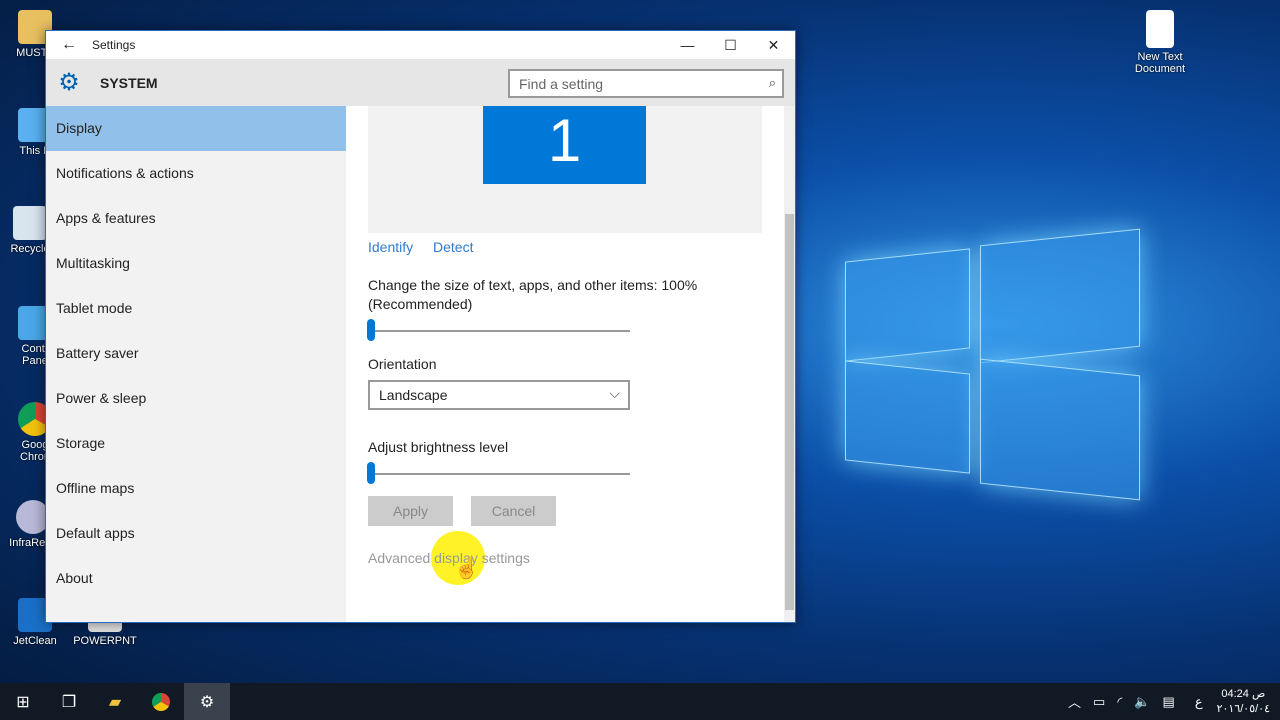 This screenshot has width=1280, height=720. Describe the element at coordinates (498, 330) in the screenshot. I see `text-size-slider` at that location.